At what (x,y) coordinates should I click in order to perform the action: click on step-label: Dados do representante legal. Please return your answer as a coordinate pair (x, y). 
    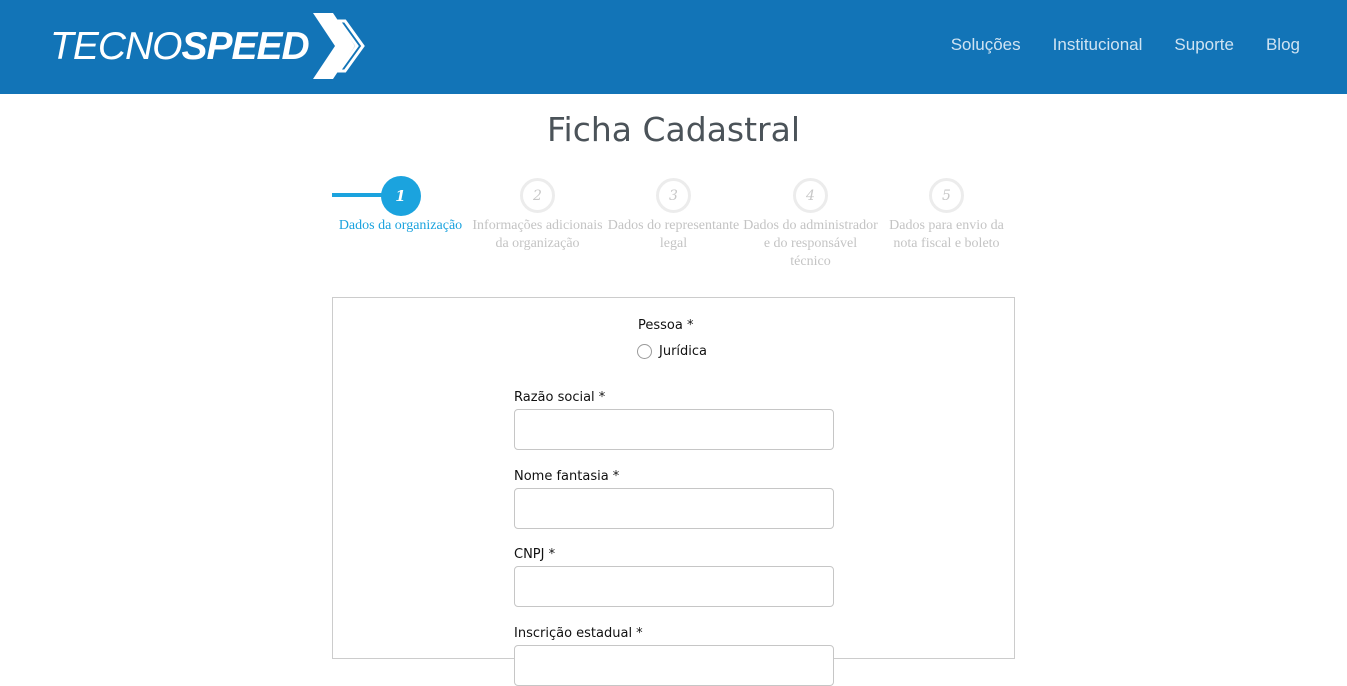
    Looking at the image, I should click on (673, 234).